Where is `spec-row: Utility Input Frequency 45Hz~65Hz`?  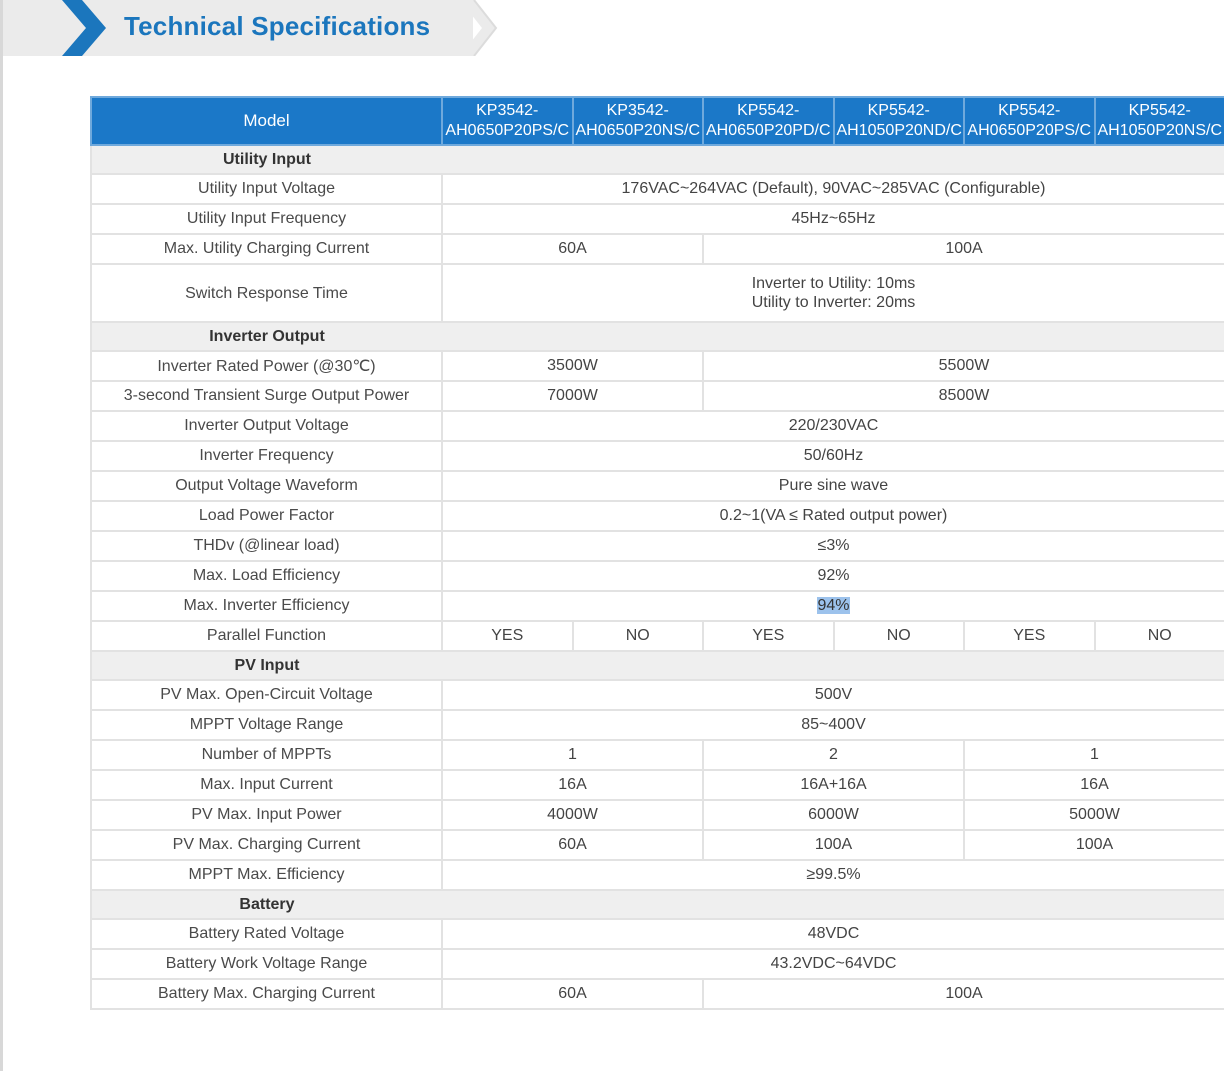 spec-row: Utility Input Frequency 45Hz~65Hz is located at coordinates (657, 219).